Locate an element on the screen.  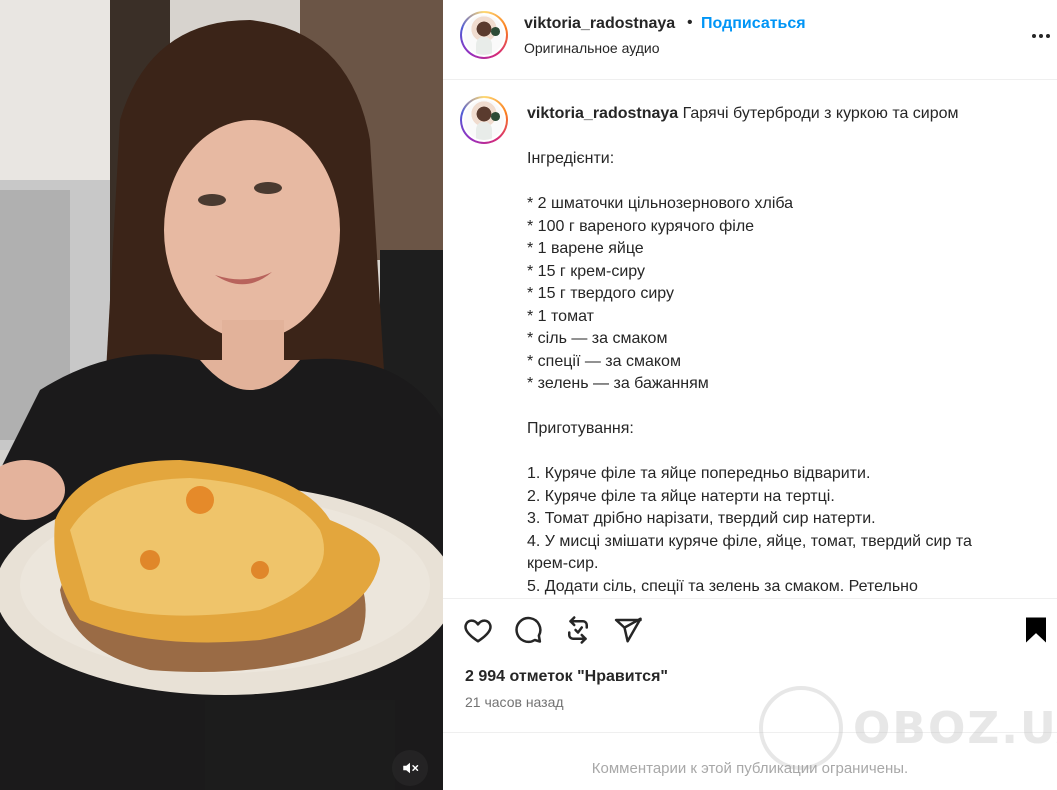
comment-icon is located at coordinates (528, 630).